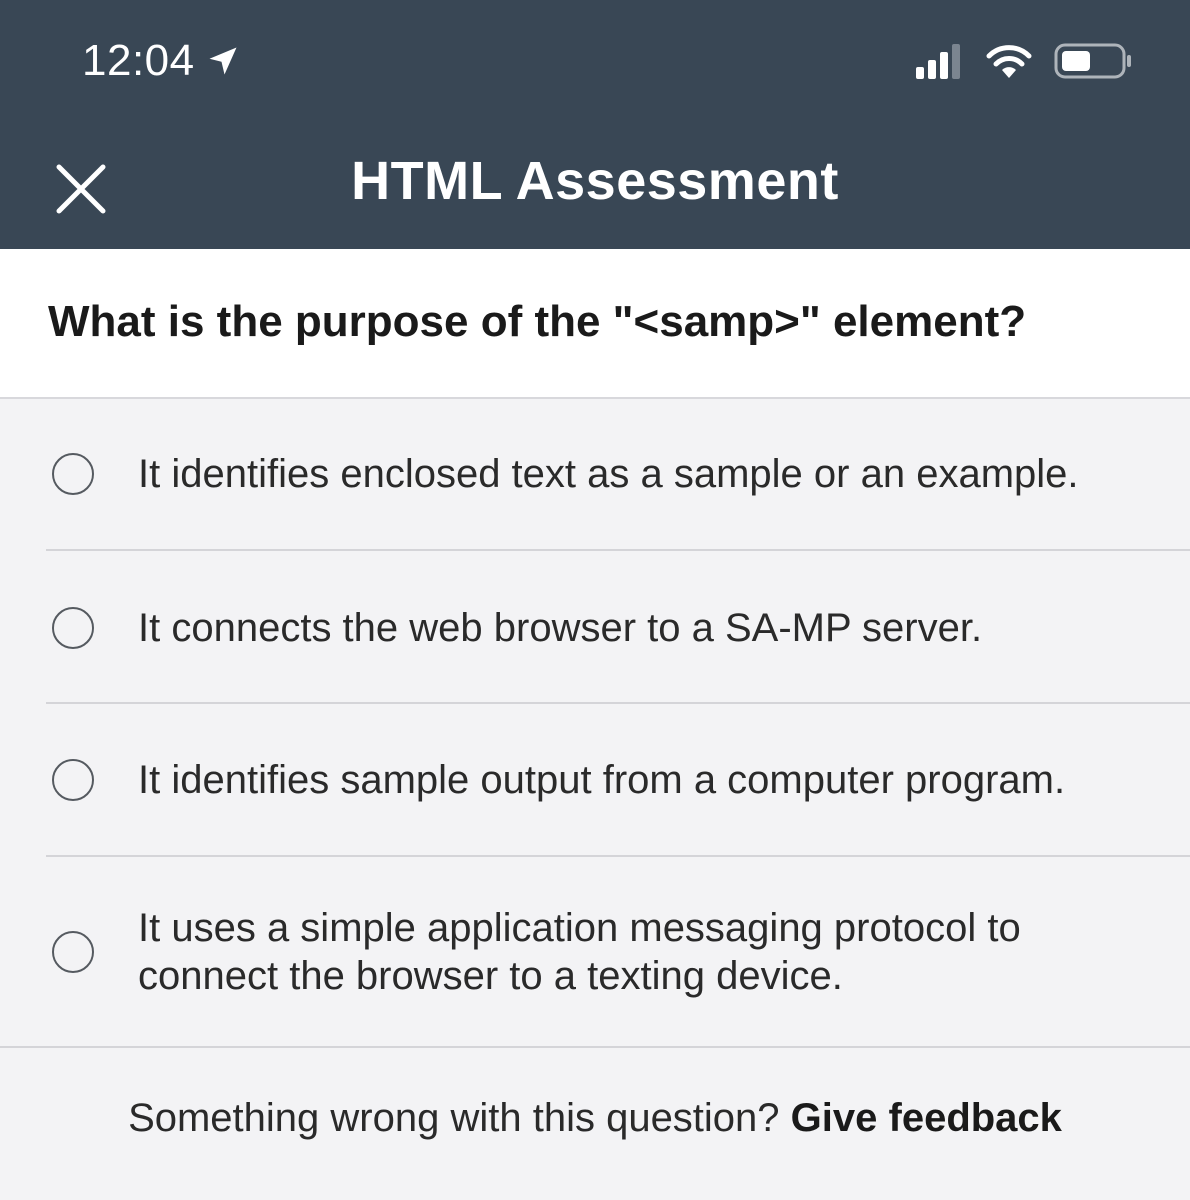  What do you see at coordinates (595, 1047) in the screenshot?
I see `divider` at bounding box center [595, 1047].